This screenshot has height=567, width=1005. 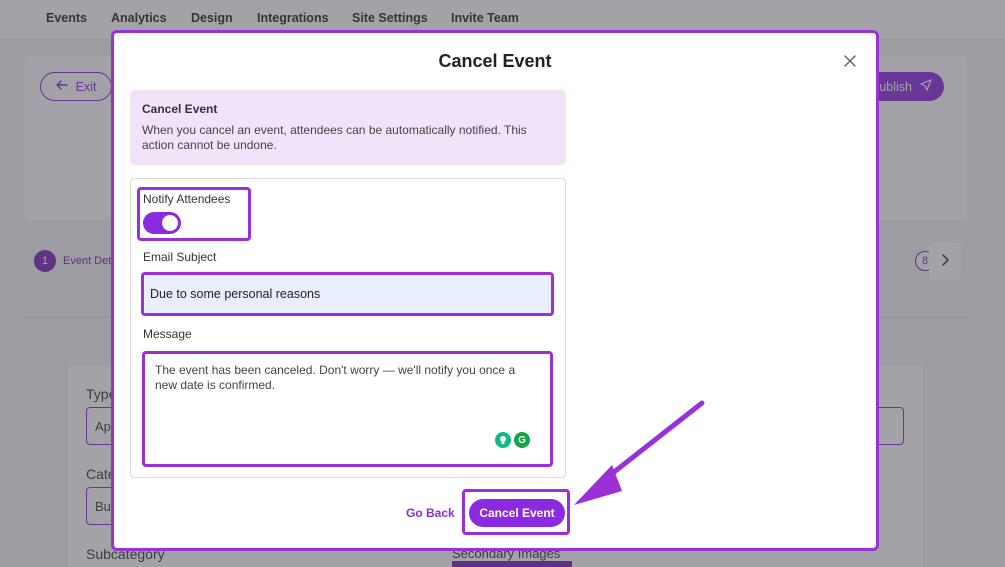 I want to click on annotation-arrow, so click(x=639, y=452).